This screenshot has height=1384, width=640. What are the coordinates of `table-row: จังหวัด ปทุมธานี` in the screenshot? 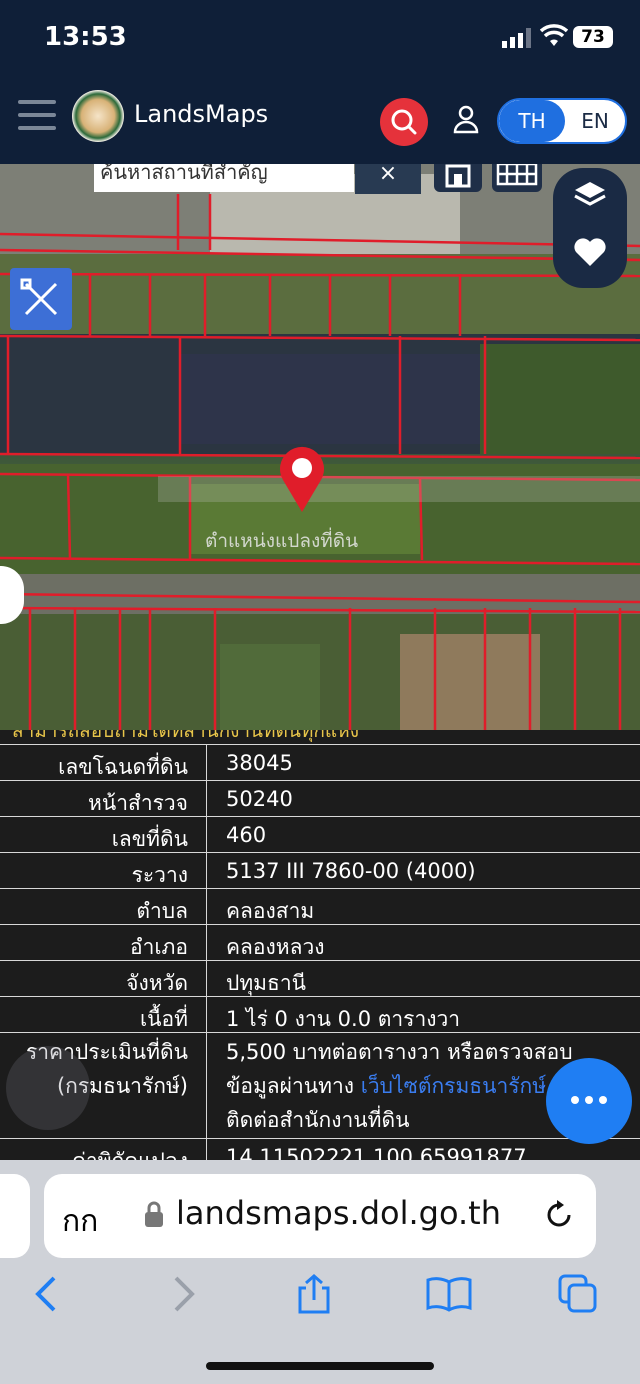 It's located at (320, 978).